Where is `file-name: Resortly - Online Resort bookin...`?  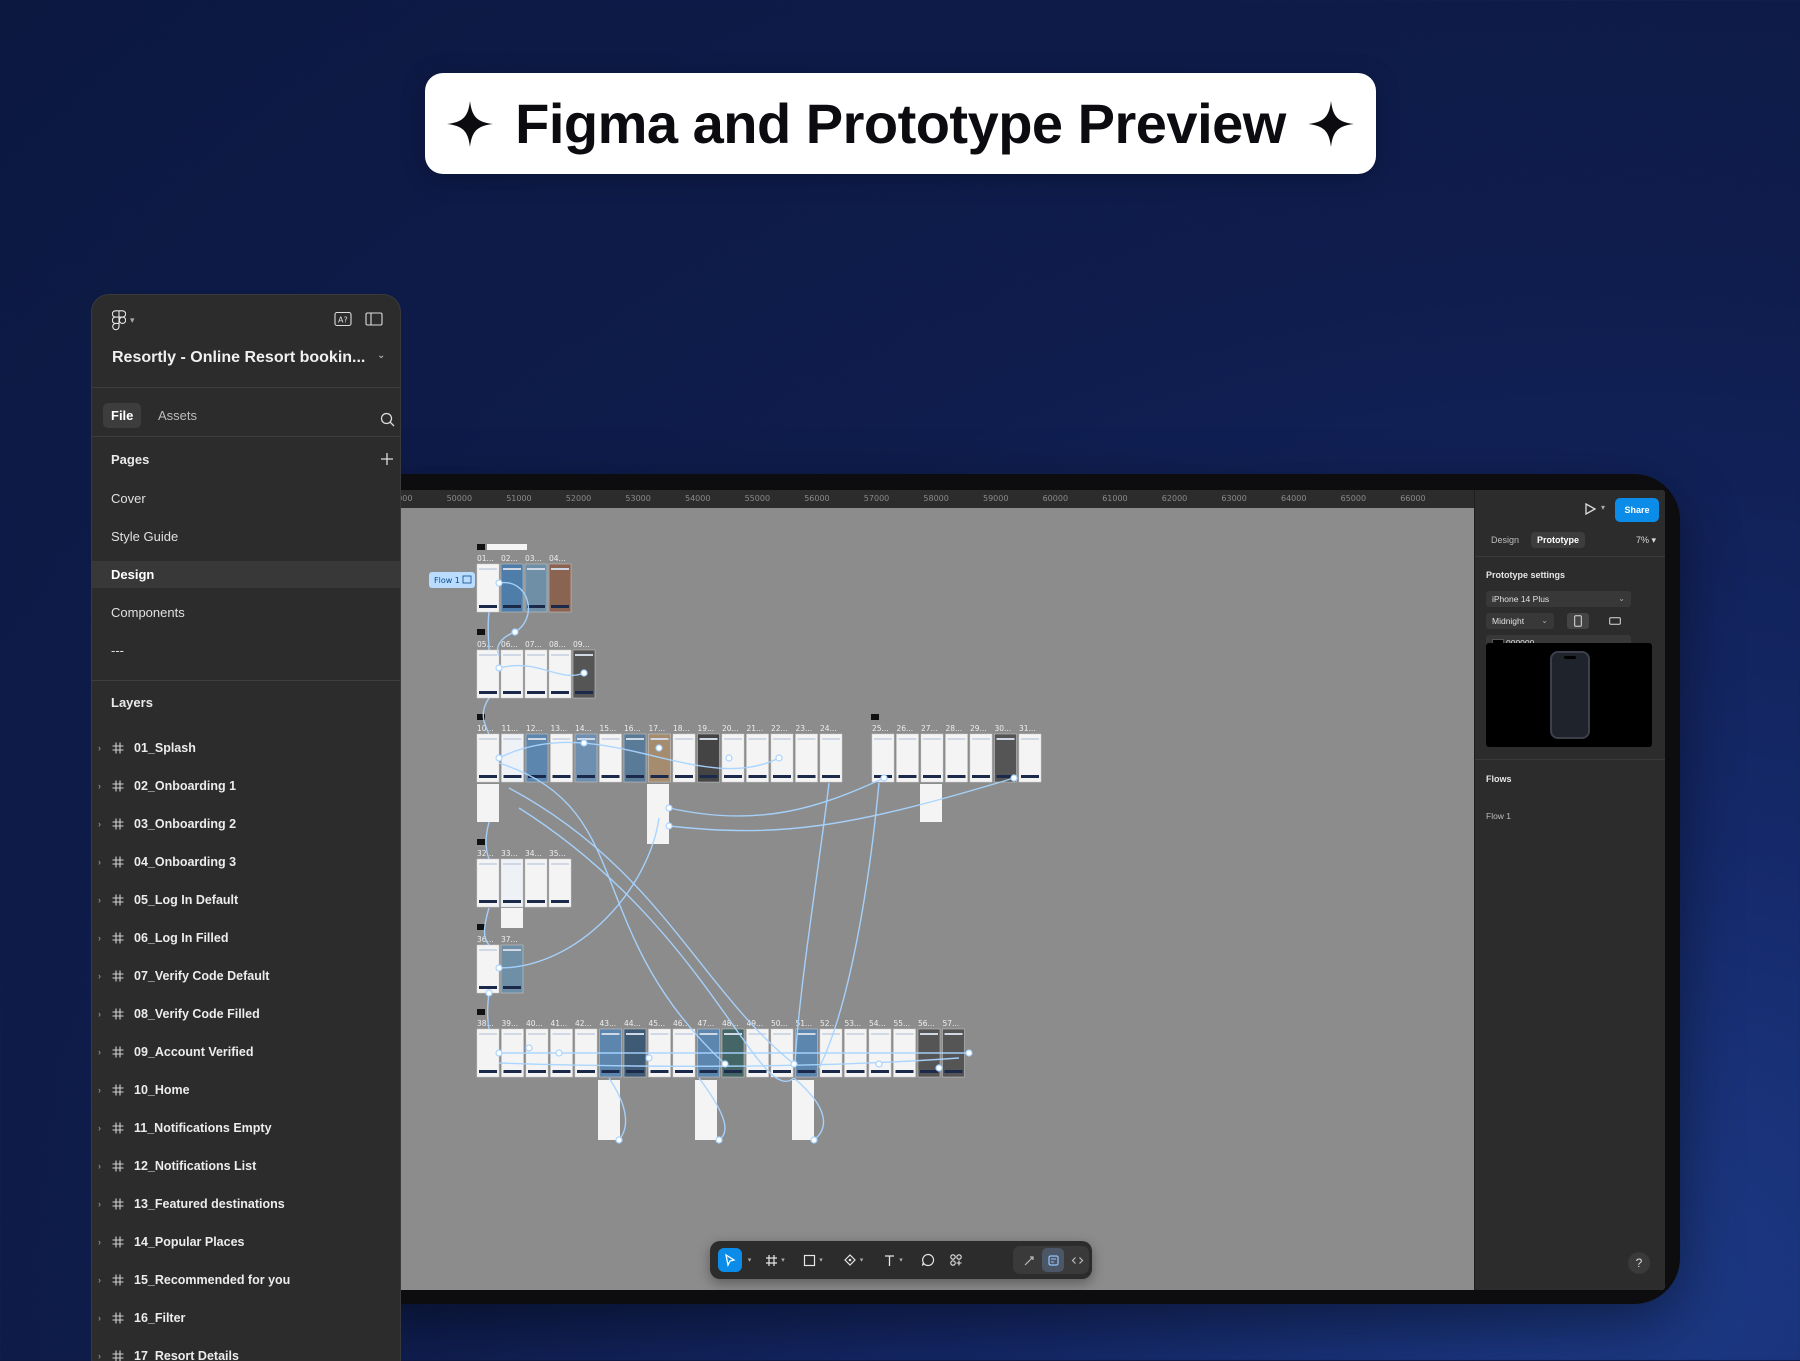 file-name: Resortly - Online Resort bookin... is located at coordinates (238, 358).